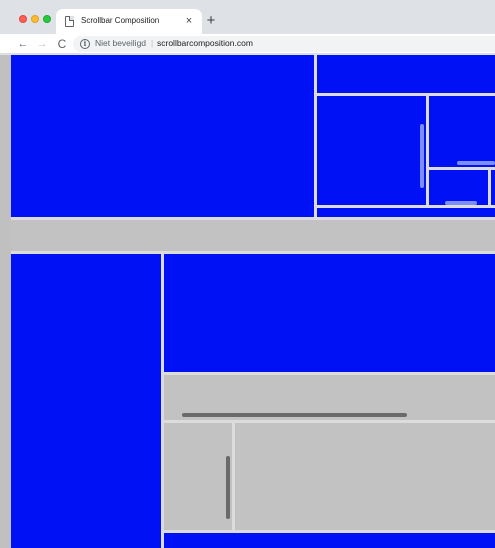 The height and width of the screenshot is (548, 495). What do you see at coordinates (23, 19) in the screenshot?
I see `close-window-button` at bounding box center [23, 19].